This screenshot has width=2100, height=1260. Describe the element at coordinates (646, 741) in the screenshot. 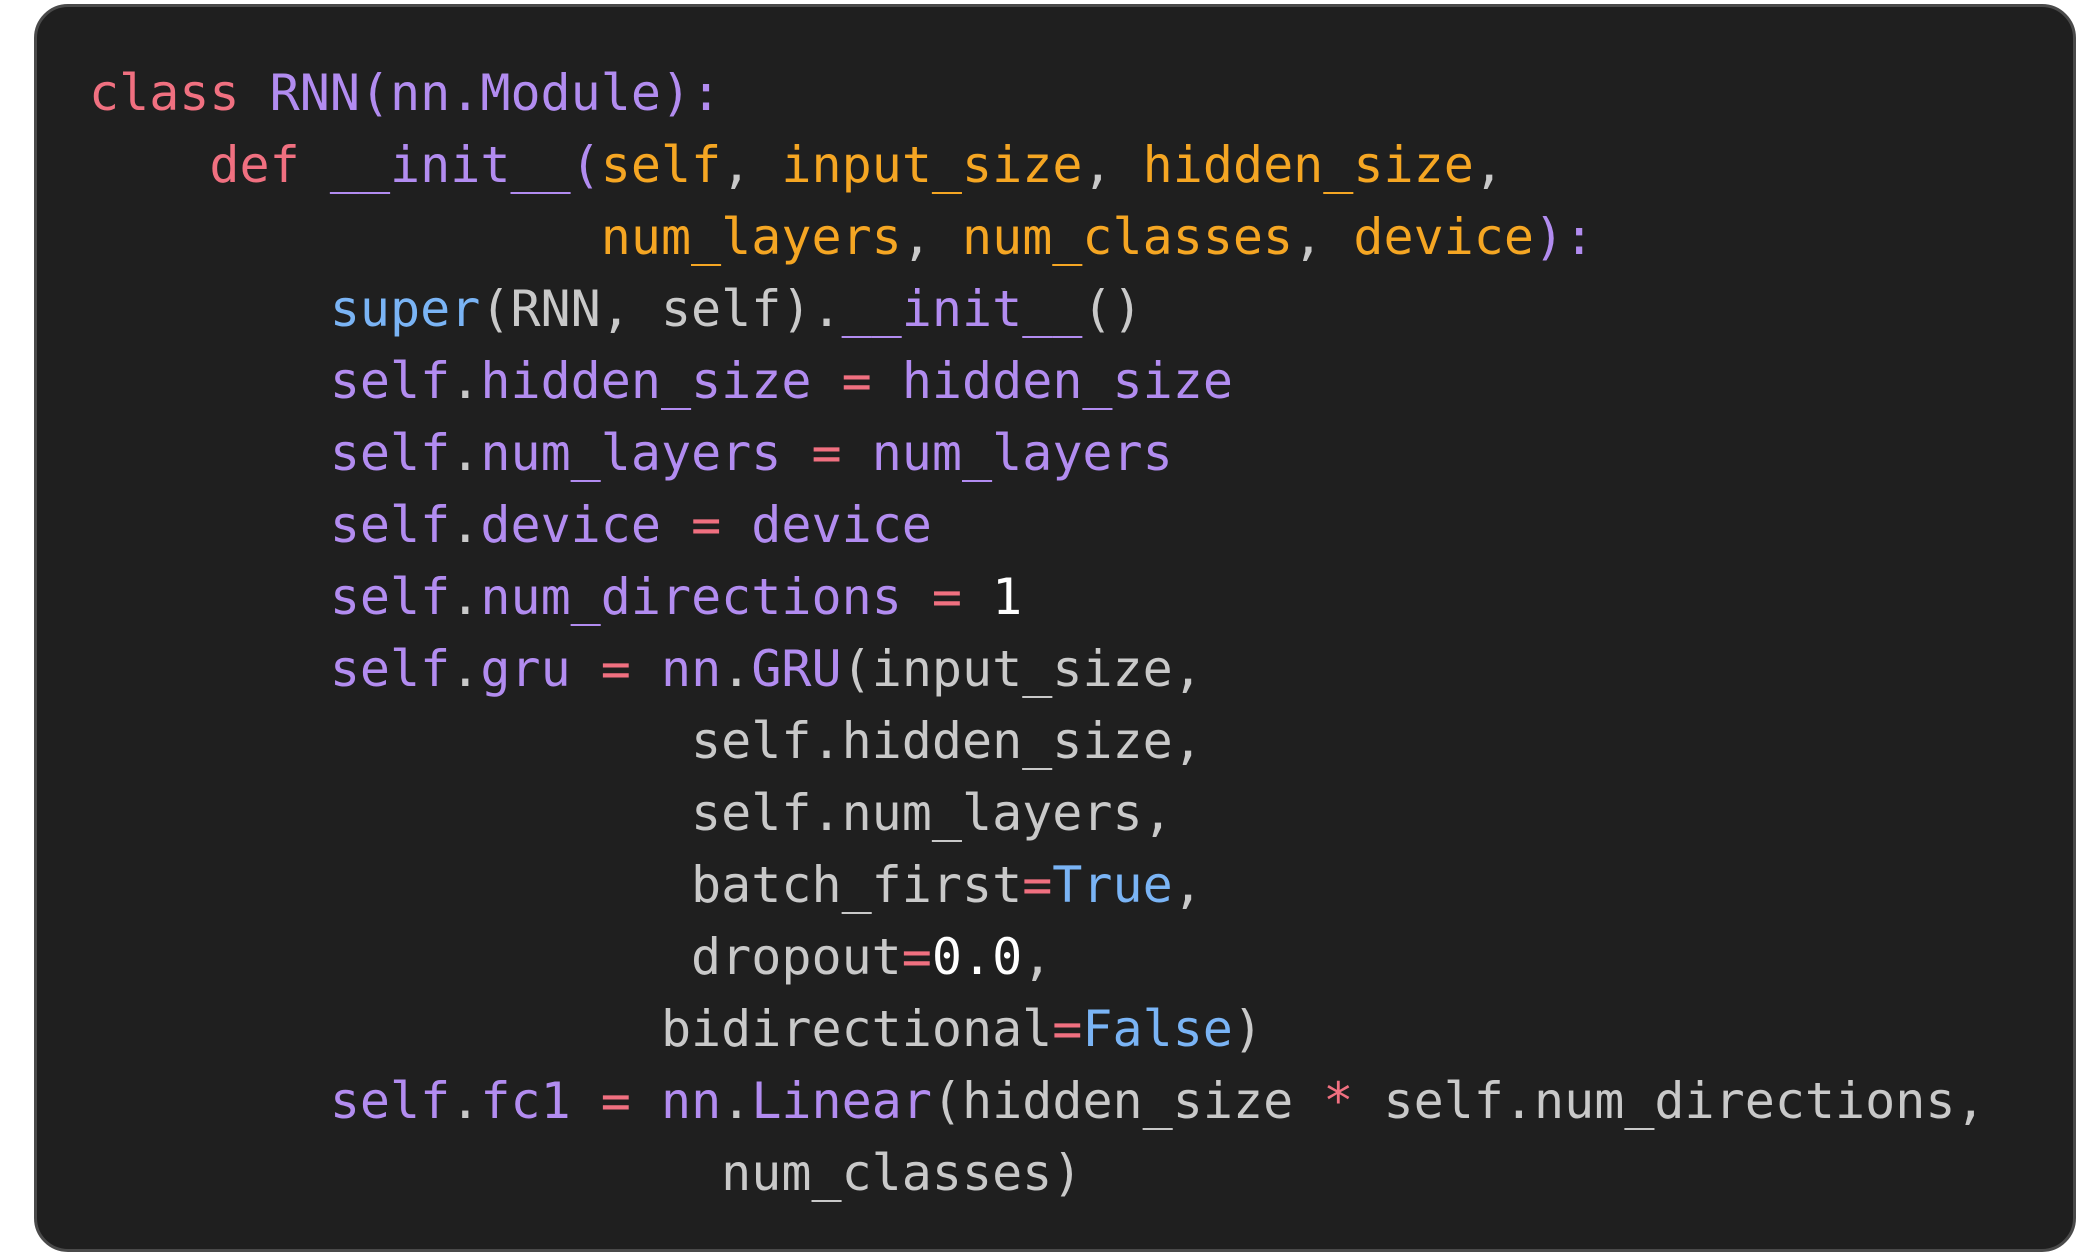

I see `plain-token: self.hidden_size,` at that location.